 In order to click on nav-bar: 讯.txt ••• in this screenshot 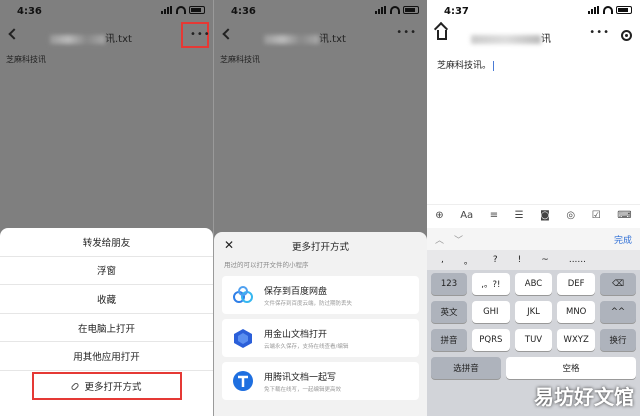, I will do `click(320, 36)`.